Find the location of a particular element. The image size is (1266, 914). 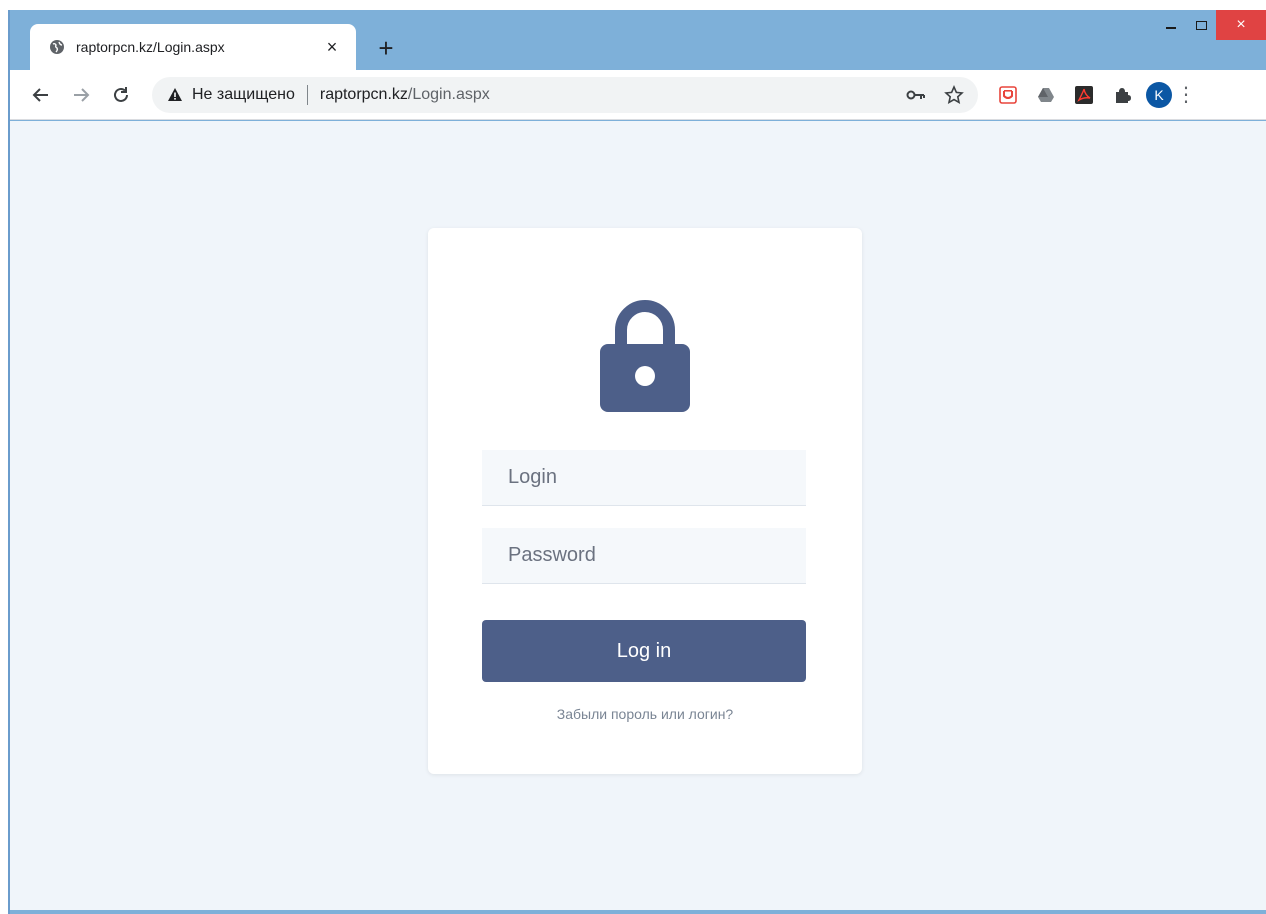

shield-extension-icon is located at coordinates (1008, 95).